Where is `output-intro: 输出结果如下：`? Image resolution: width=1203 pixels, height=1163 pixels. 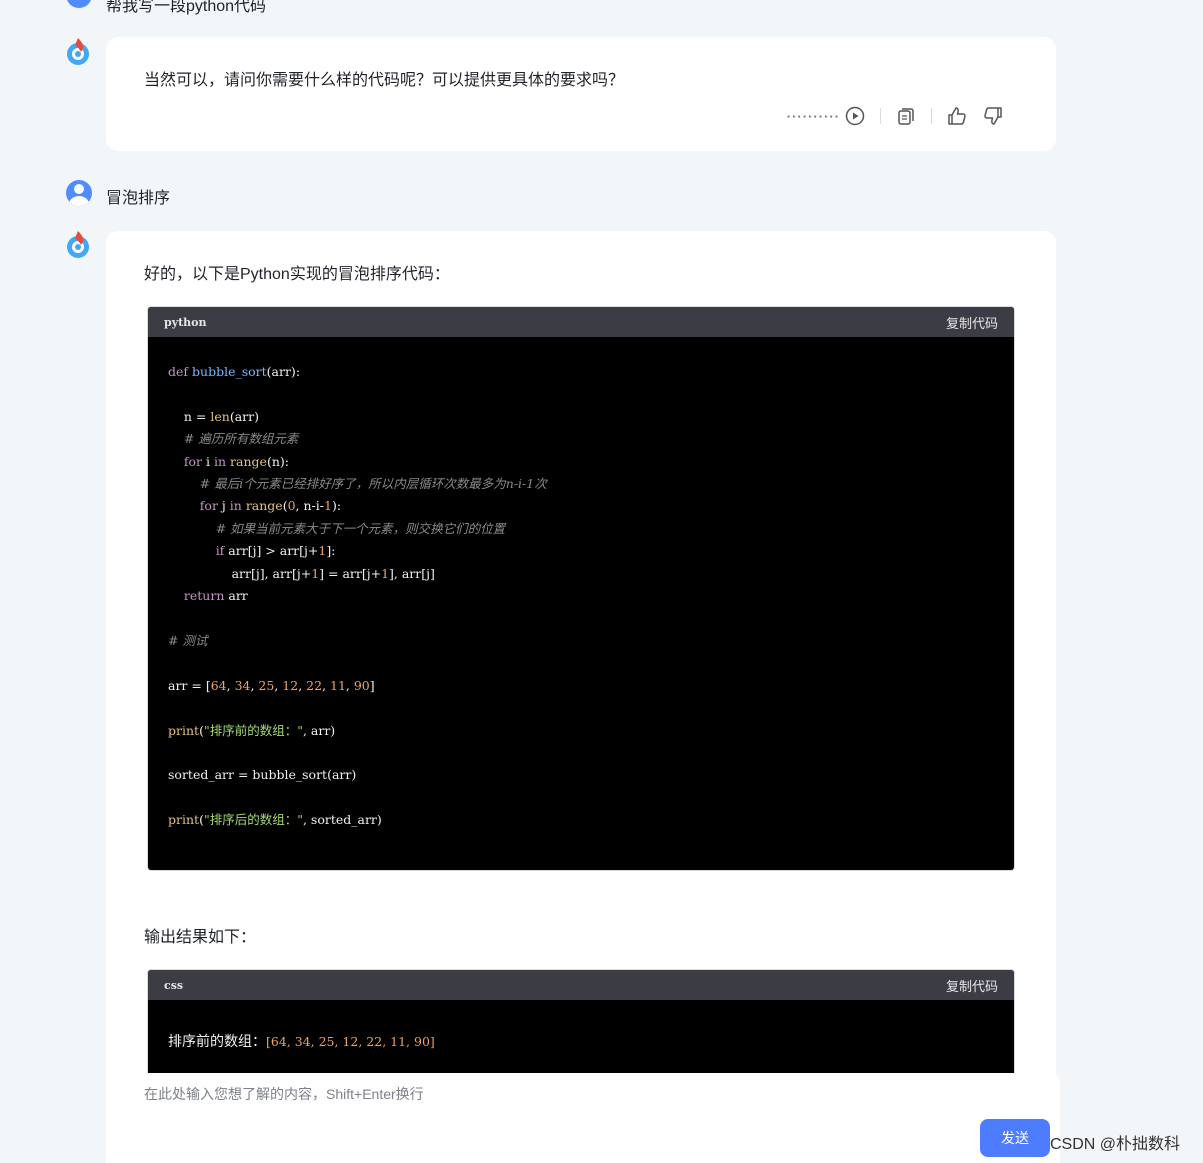 output-intro: 输出结果如下： is located at coordinates (200, 937).